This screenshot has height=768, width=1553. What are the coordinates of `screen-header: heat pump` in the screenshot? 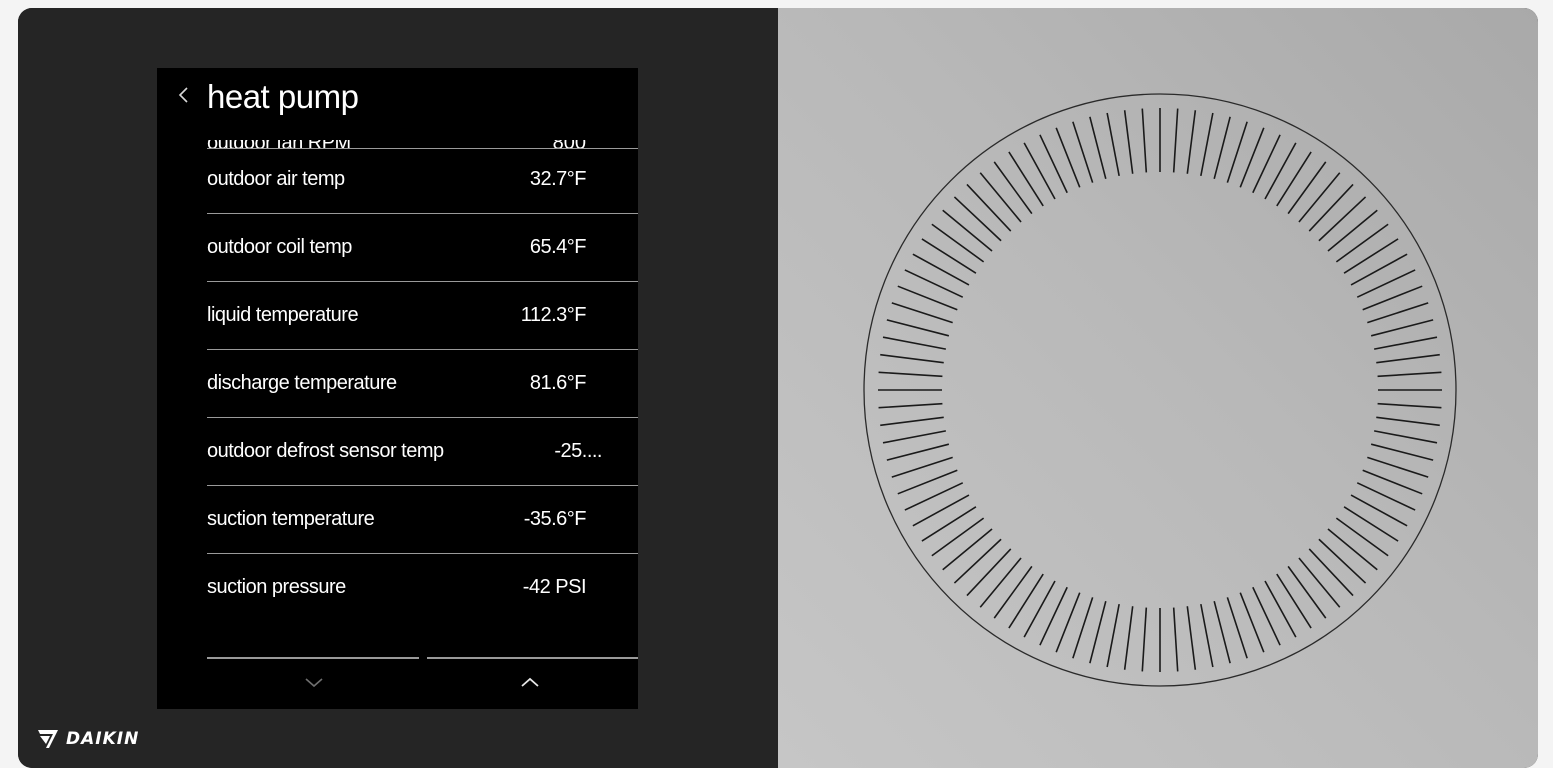 It's located at (397, 104).